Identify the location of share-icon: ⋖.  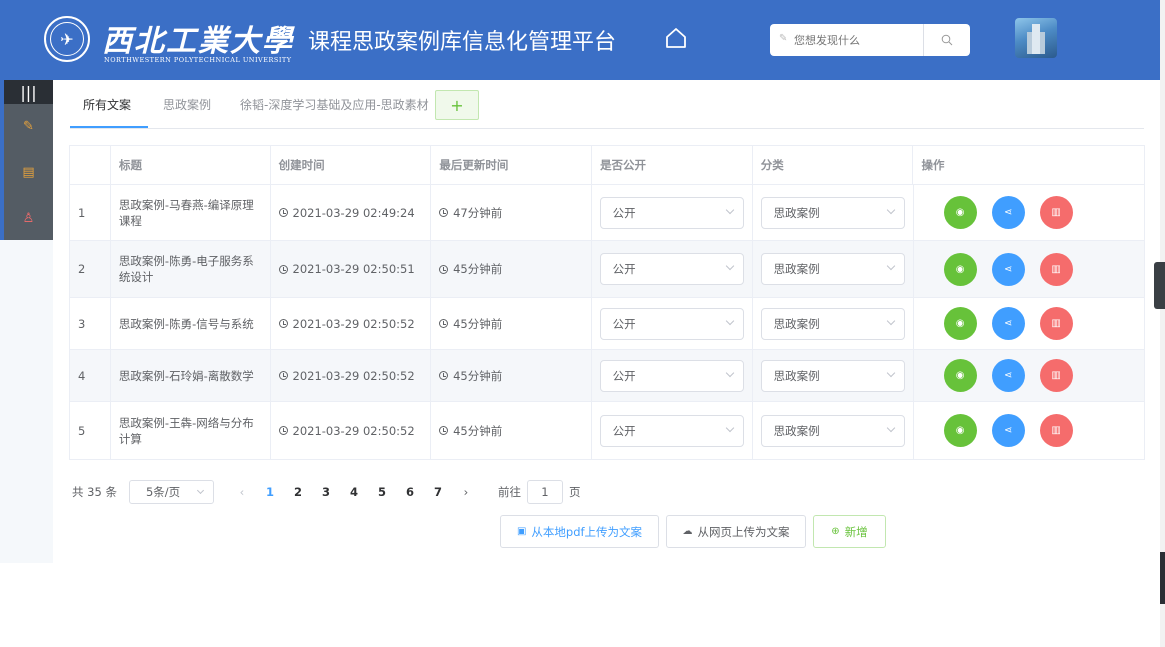
(1008, 375).